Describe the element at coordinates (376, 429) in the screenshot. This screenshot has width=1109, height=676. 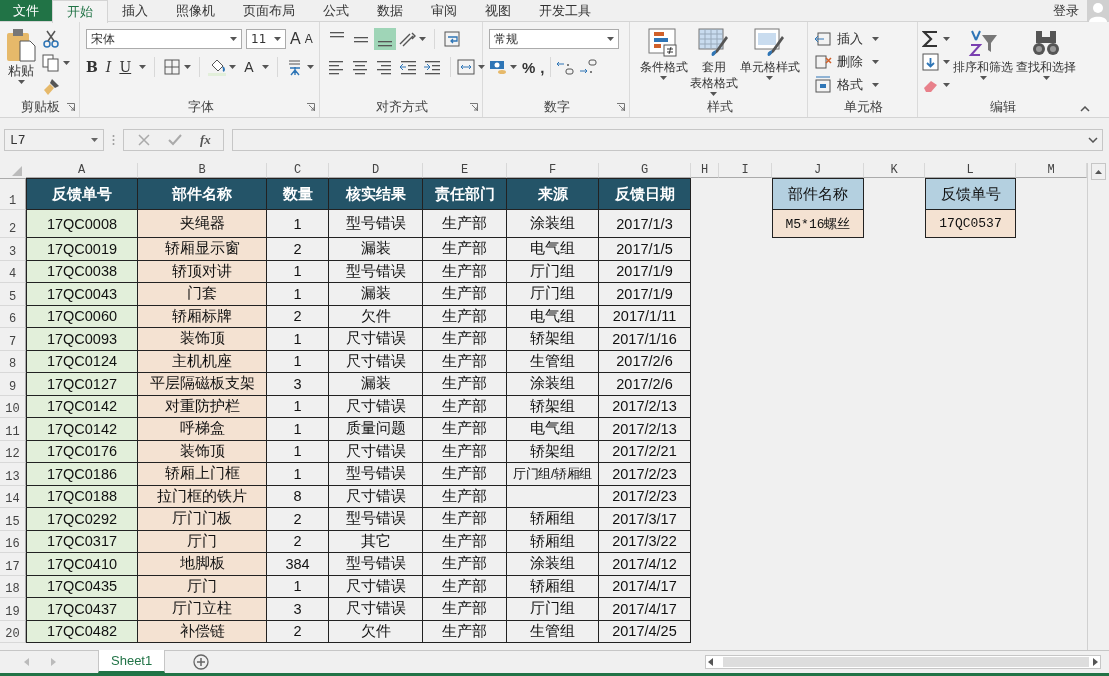
I see `table-cell: 质量问题` at that location.